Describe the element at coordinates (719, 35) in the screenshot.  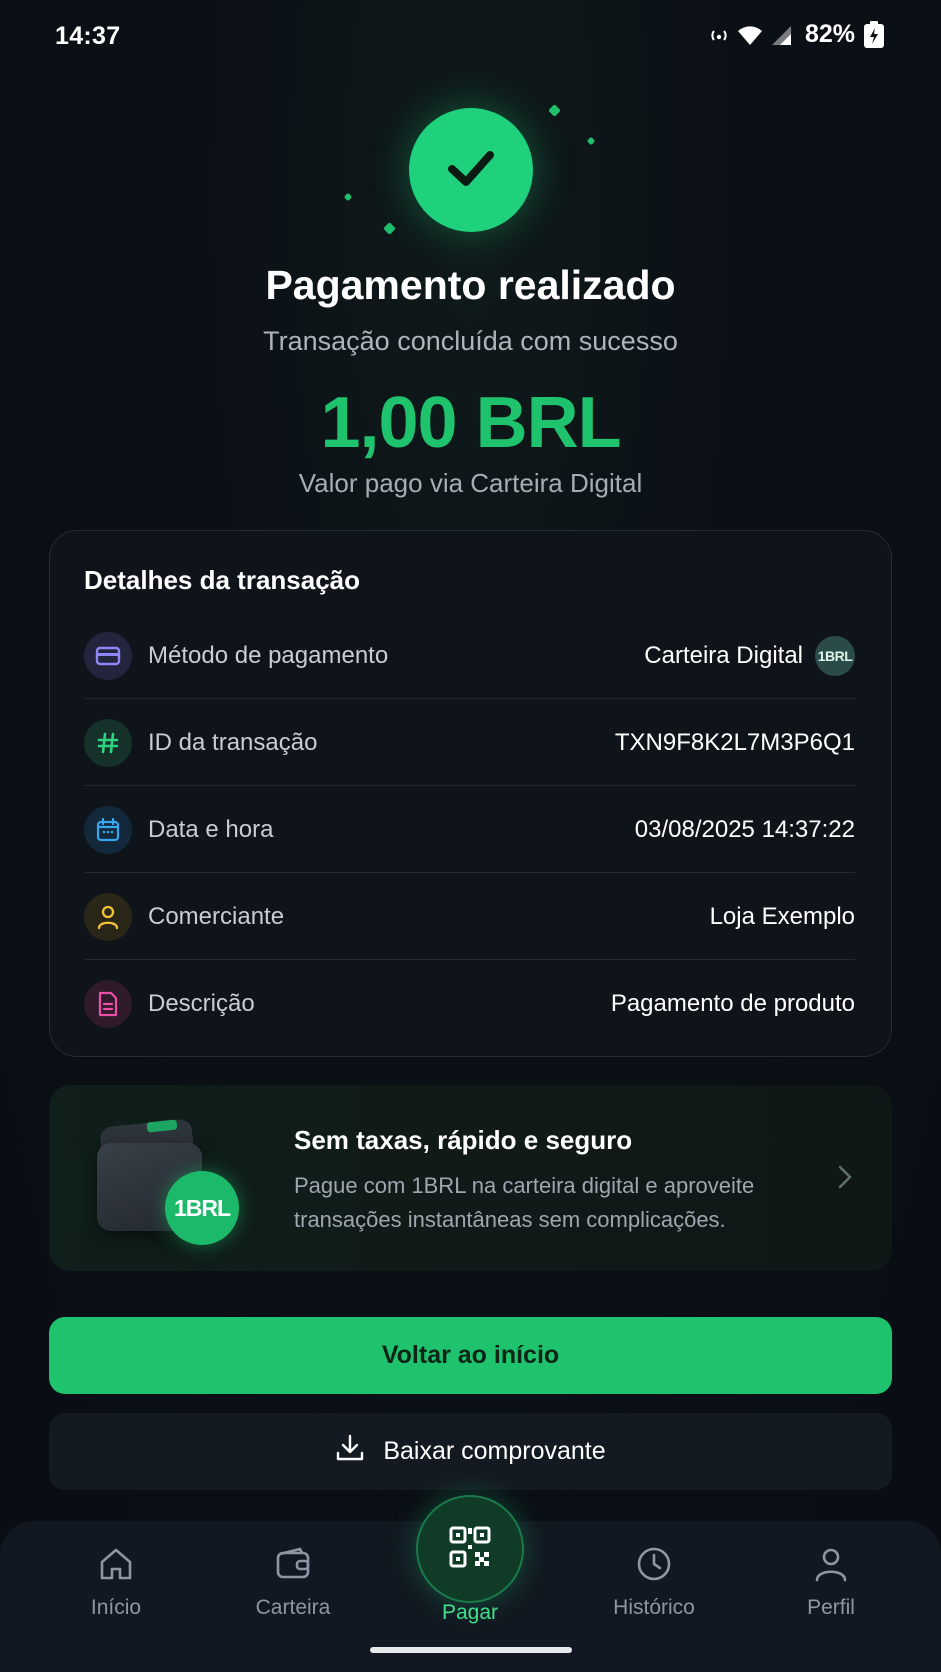
I see `hotspot-icon` at that location.